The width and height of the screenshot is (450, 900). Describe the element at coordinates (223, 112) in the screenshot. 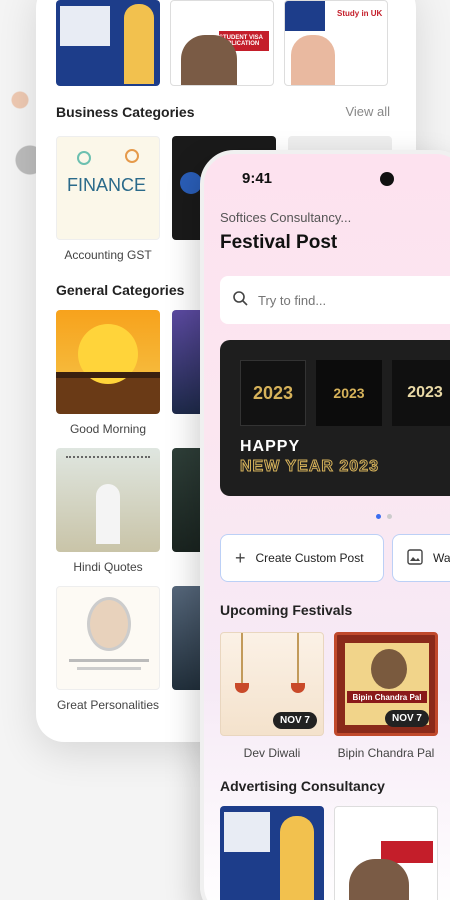

I see `business-categories-header: Business Categories View all` at that location.